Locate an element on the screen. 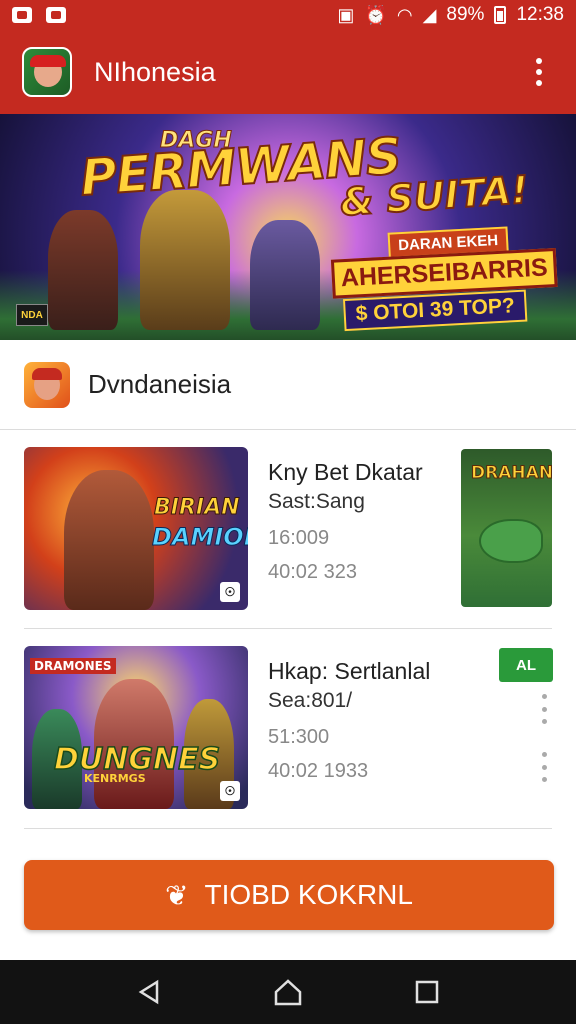 This screenshot has height=1024, width=576. thumbnail-title-top: BIRIAN is located at coordinates (197, 508).